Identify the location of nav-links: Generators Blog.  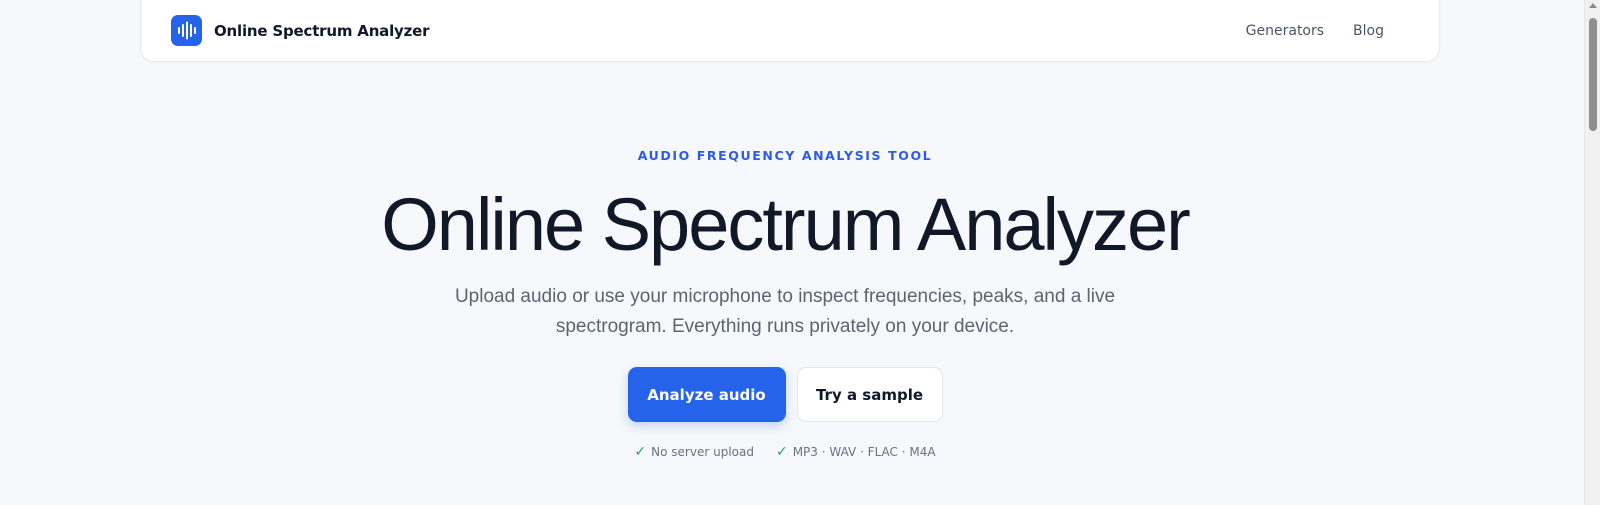
(1315, 31).